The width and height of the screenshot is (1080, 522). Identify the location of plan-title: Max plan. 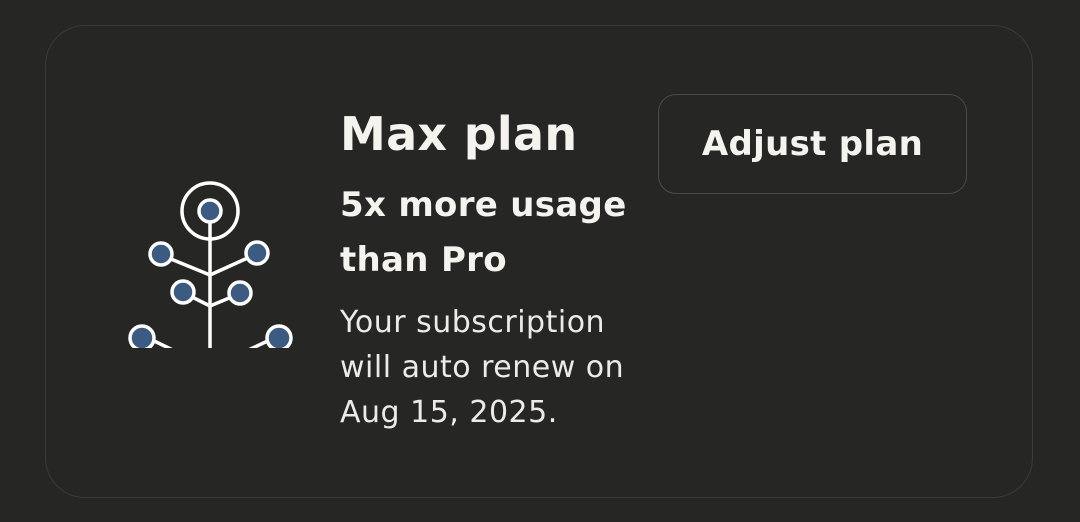
(459, 134).